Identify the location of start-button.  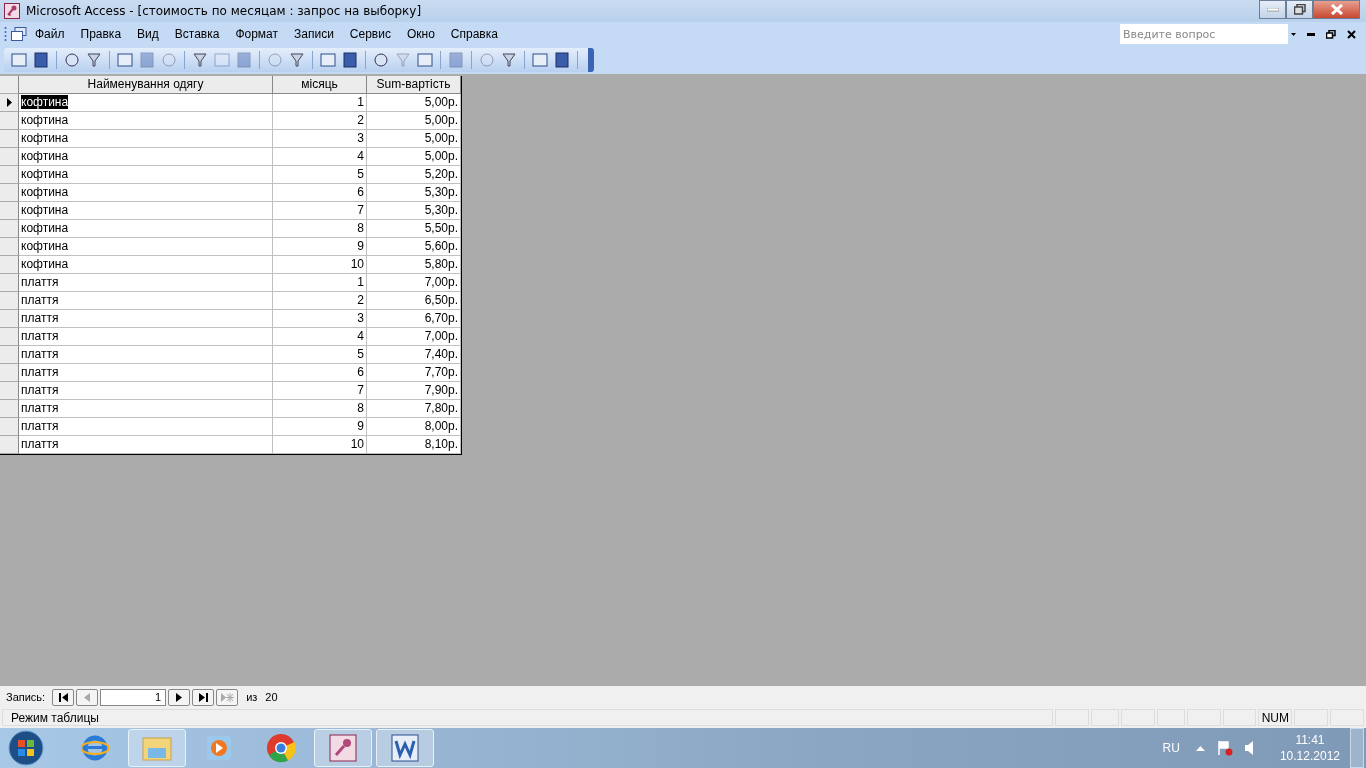
(26, 748).